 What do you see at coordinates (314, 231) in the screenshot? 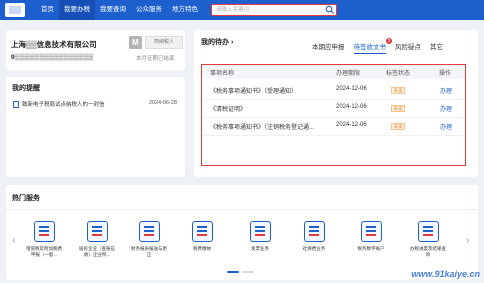
I see `social-insurance-icon` at bounding box center [314, 231].